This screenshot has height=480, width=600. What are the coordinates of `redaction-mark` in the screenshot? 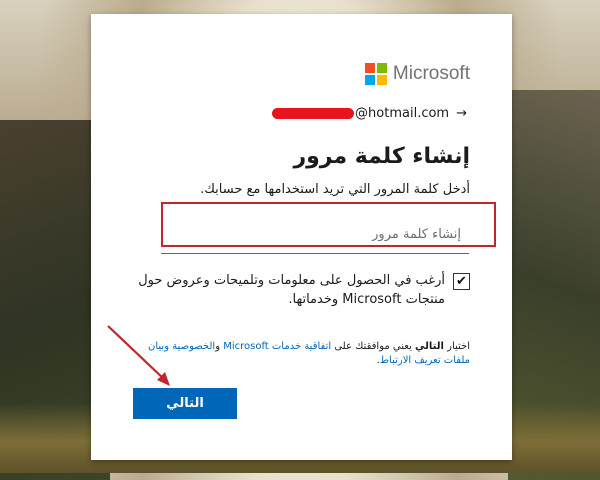 It's located at (313, 113).